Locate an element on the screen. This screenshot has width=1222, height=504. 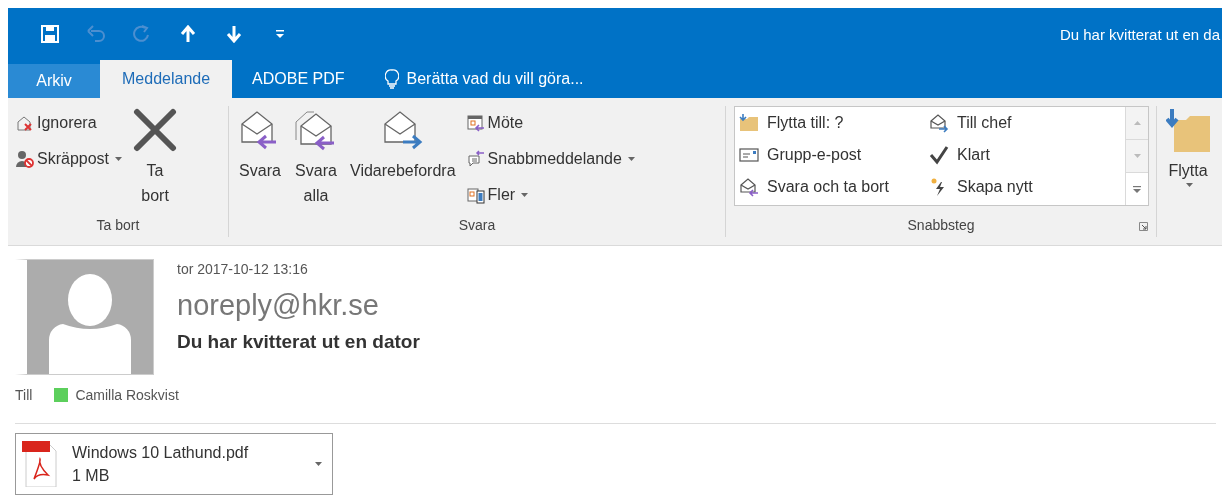
save-button is located at coordinates (50, 34).